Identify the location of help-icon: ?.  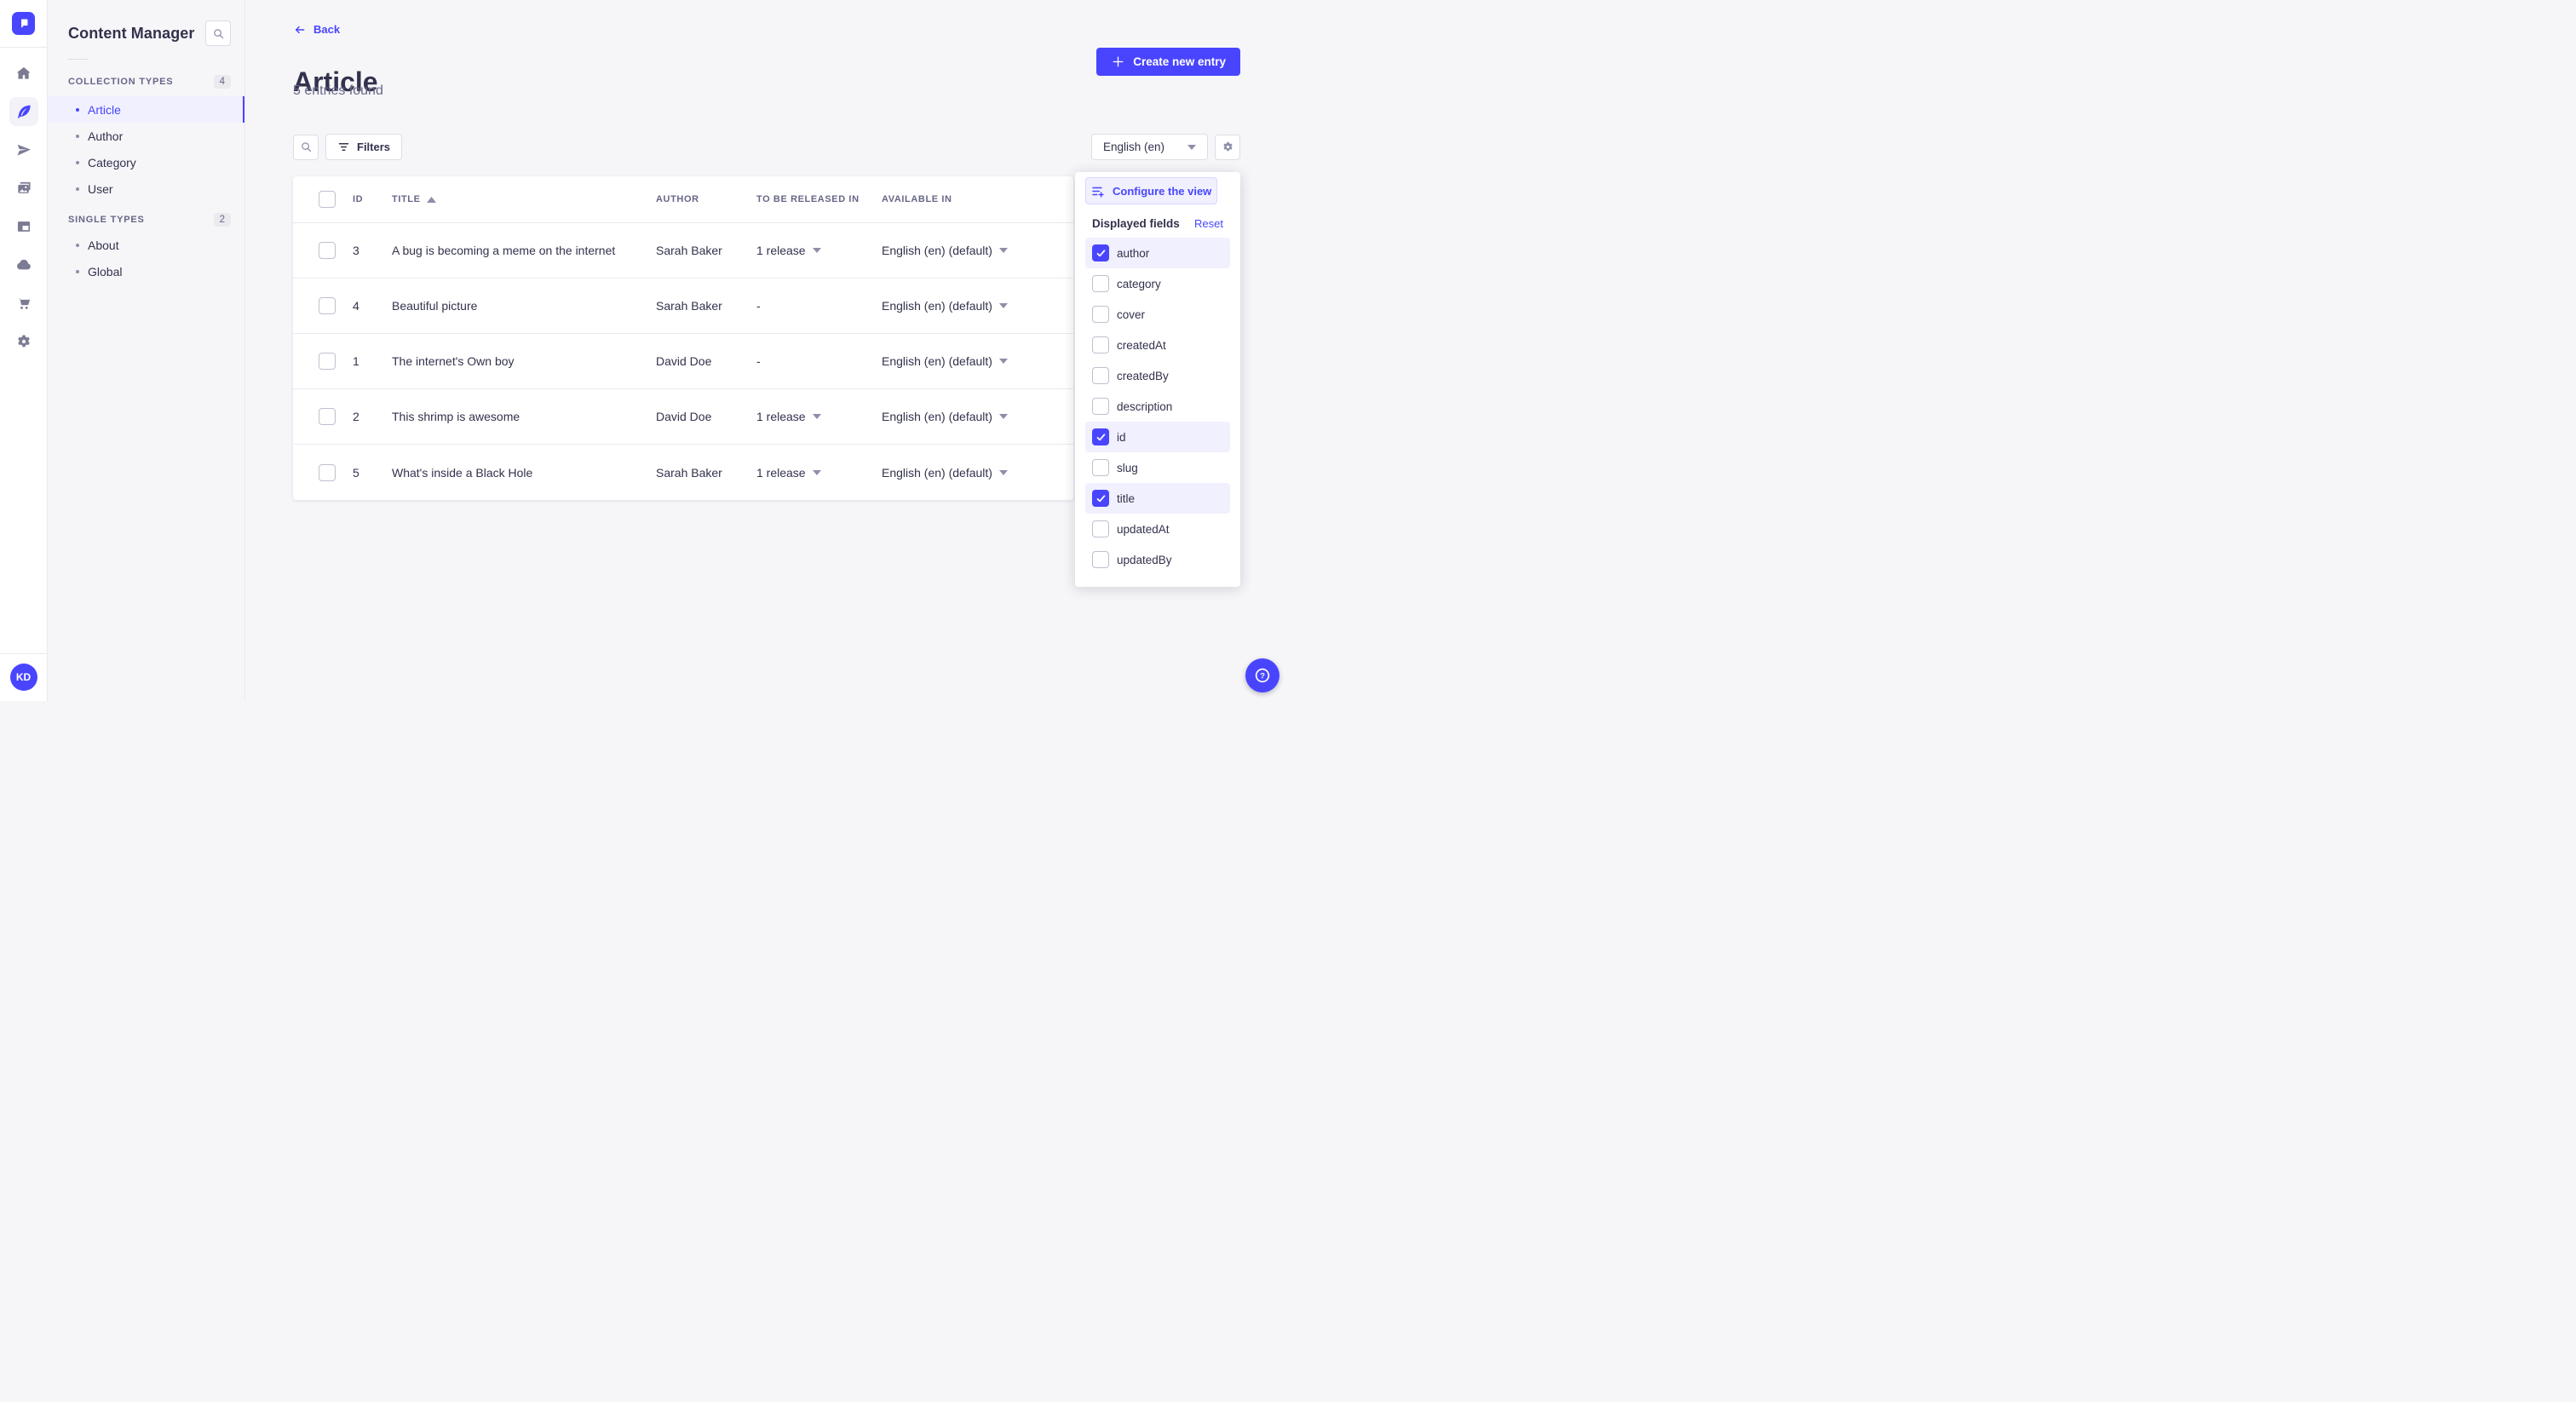
(1263, 675).